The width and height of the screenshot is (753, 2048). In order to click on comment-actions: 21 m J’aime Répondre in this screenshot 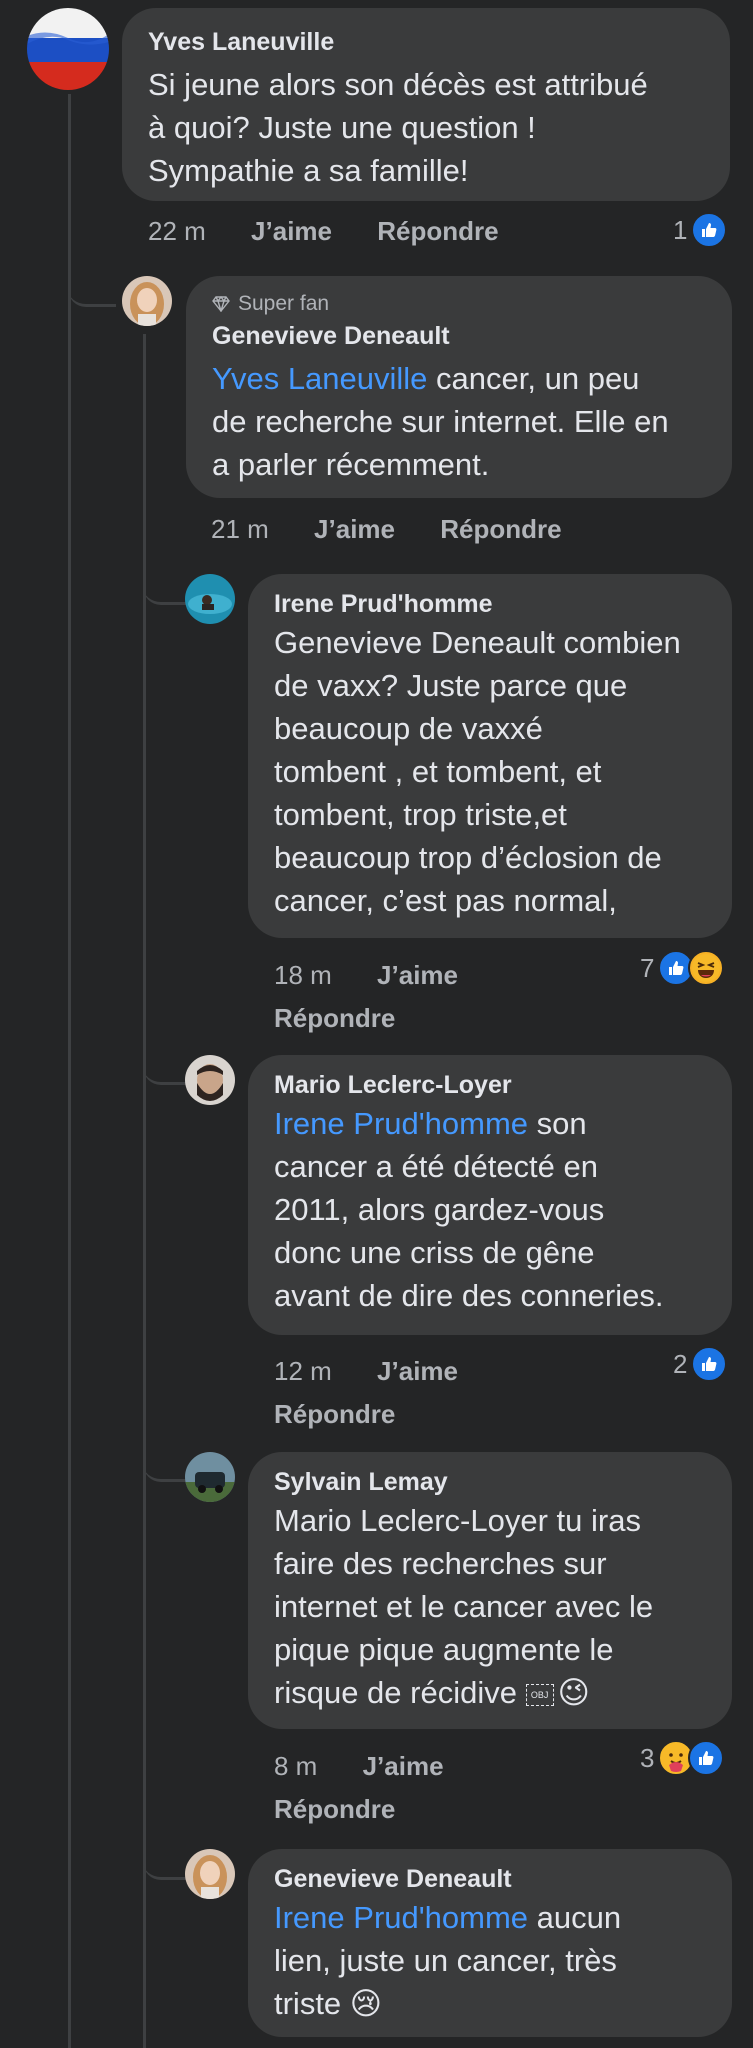, I will do `click(386, 529)`.